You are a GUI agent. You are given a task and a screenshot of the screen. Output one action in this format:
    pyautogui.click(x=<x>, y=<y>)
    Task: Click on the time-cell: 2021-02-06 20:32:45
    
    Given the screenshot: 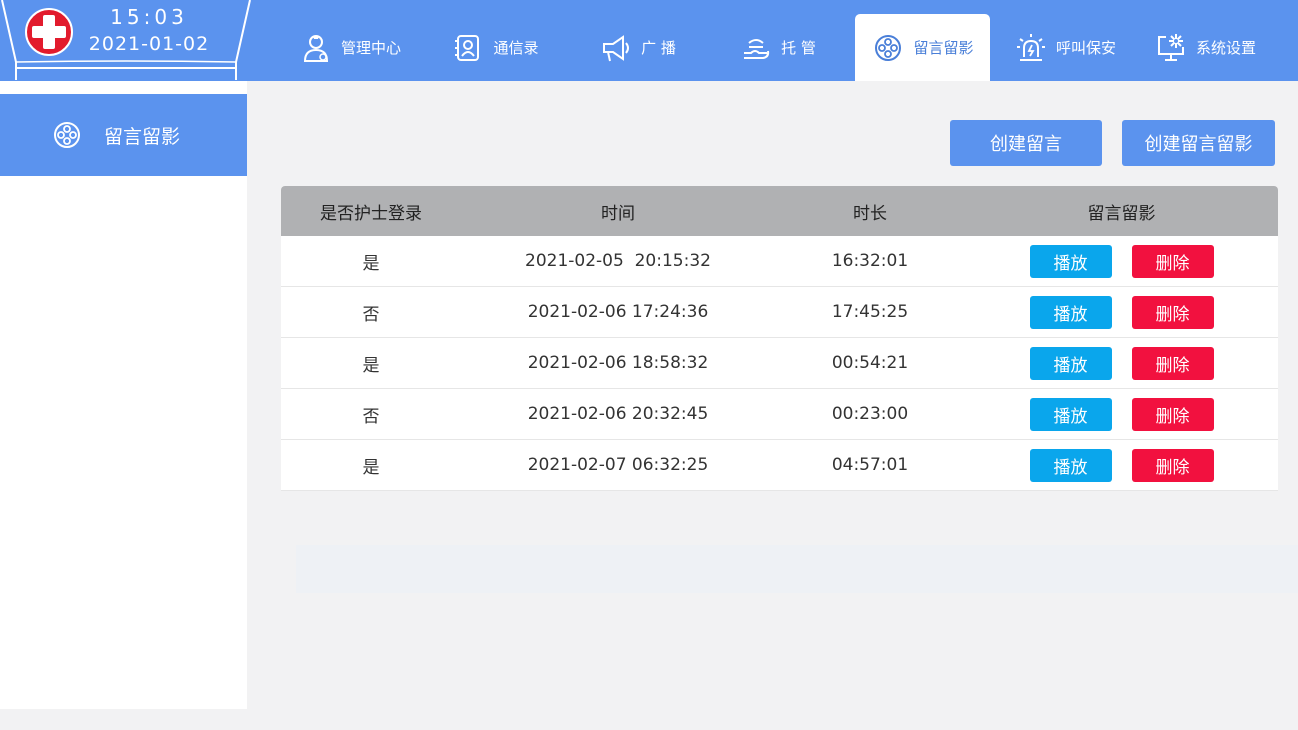 What is the action you would take?
    pyautogui.click(x=618, y=414)
    